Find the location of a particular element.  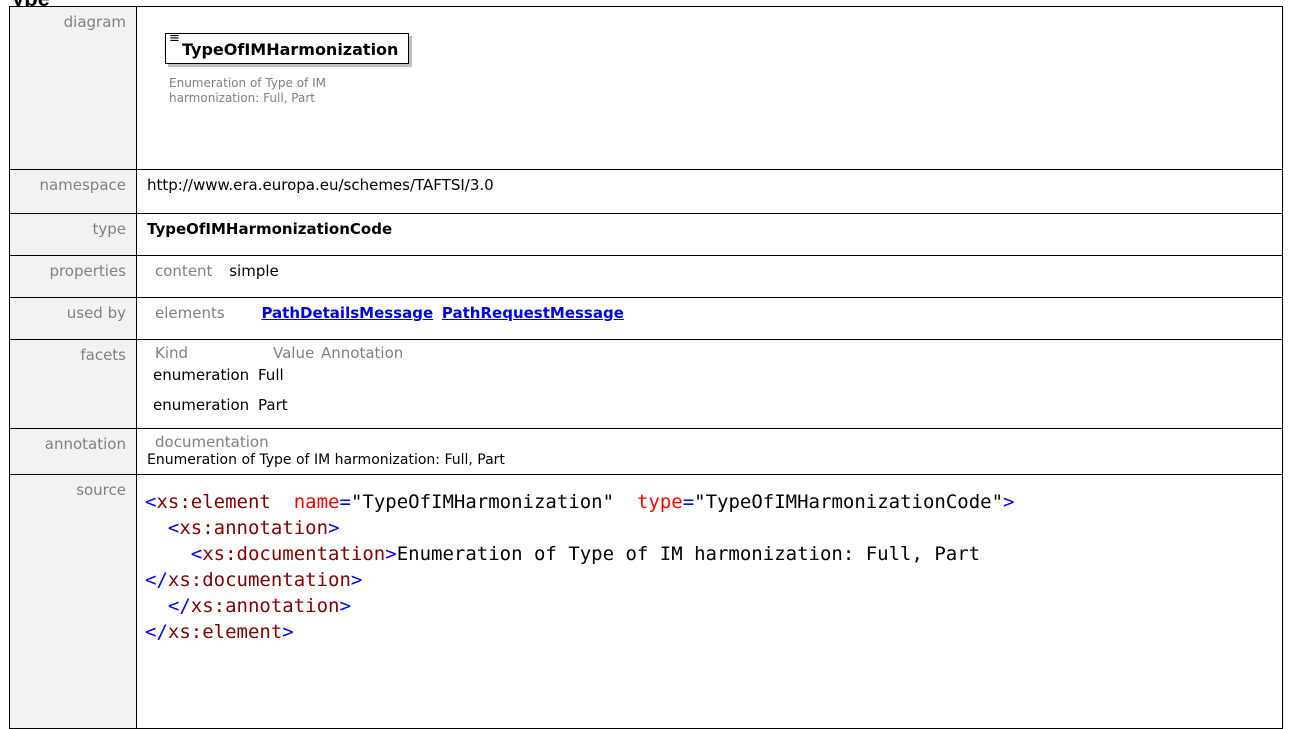

diagram-element-box: ≡ TypeOfIMHarmonization is located at coordinates (287, 47).